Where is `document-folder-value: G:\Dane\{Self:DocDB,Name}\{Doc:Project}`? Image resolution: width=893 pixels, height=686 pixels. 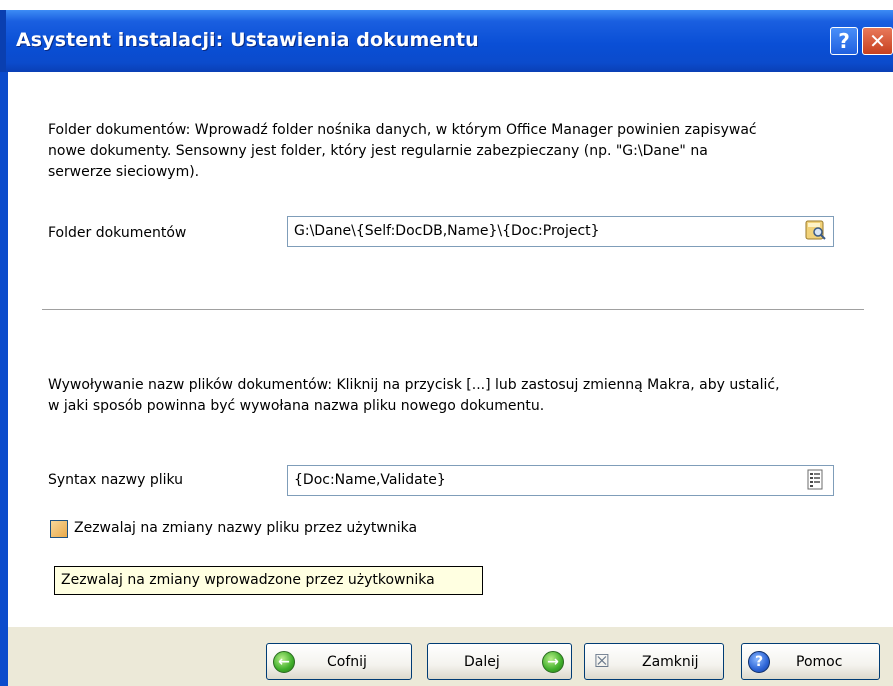 document-folder-value: G:\Dane\{Self:DocDB,Name}\{Doc:Project} is located at coordinates (447, 231).